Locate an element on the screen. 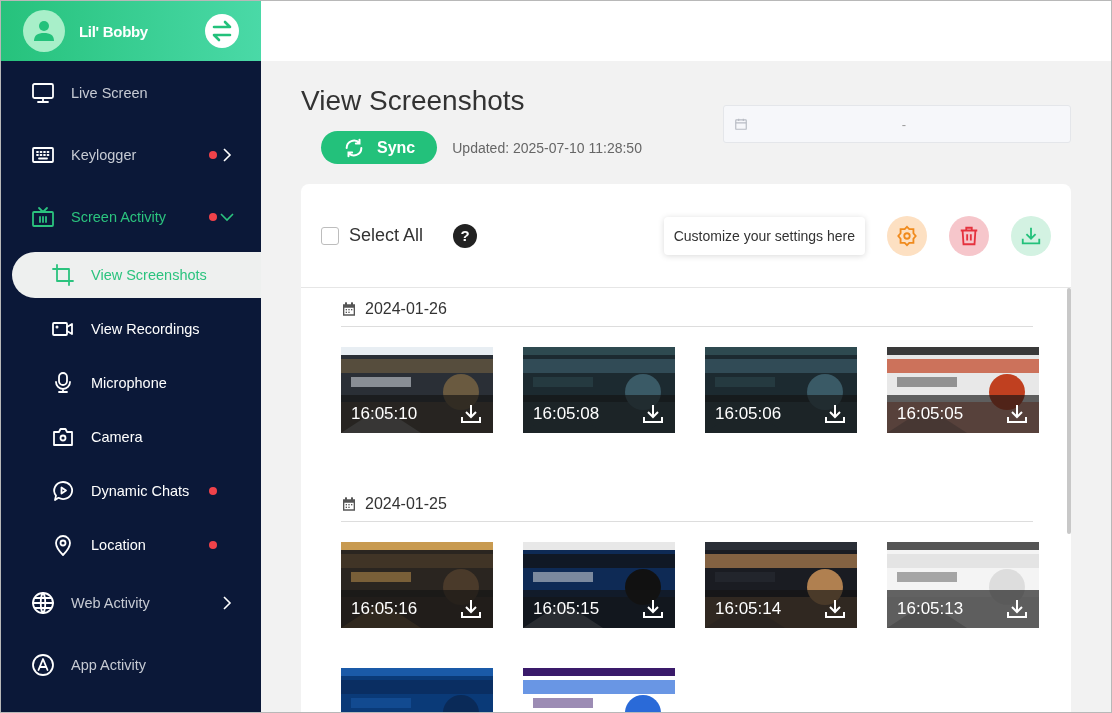  sidebar-item: Dynamic Chats is located at coordinates (131, 491).